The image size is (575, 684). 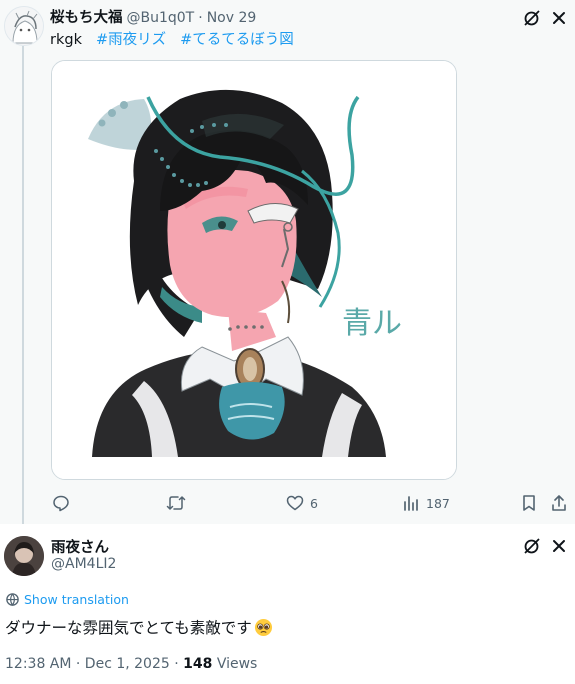 I want to click on bookmark-button, so click(x=529, y=503).